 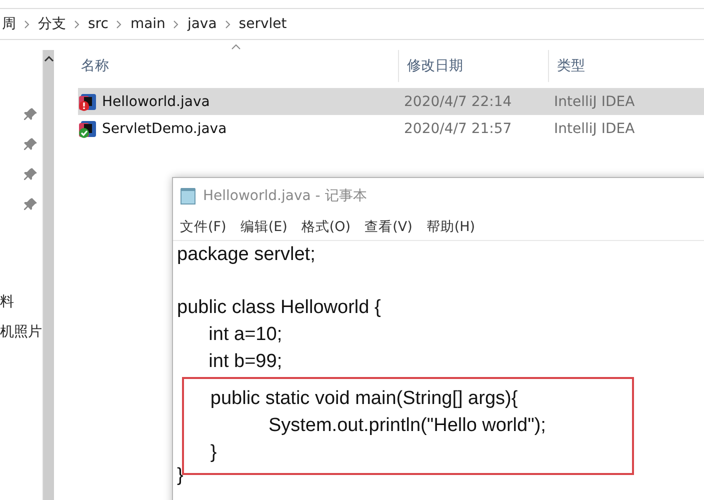 What do you see at coordinates (458, 128) in the screenshot?
I see `file-date: 2020/4/7 21:57` at bounding box center [458, 128].